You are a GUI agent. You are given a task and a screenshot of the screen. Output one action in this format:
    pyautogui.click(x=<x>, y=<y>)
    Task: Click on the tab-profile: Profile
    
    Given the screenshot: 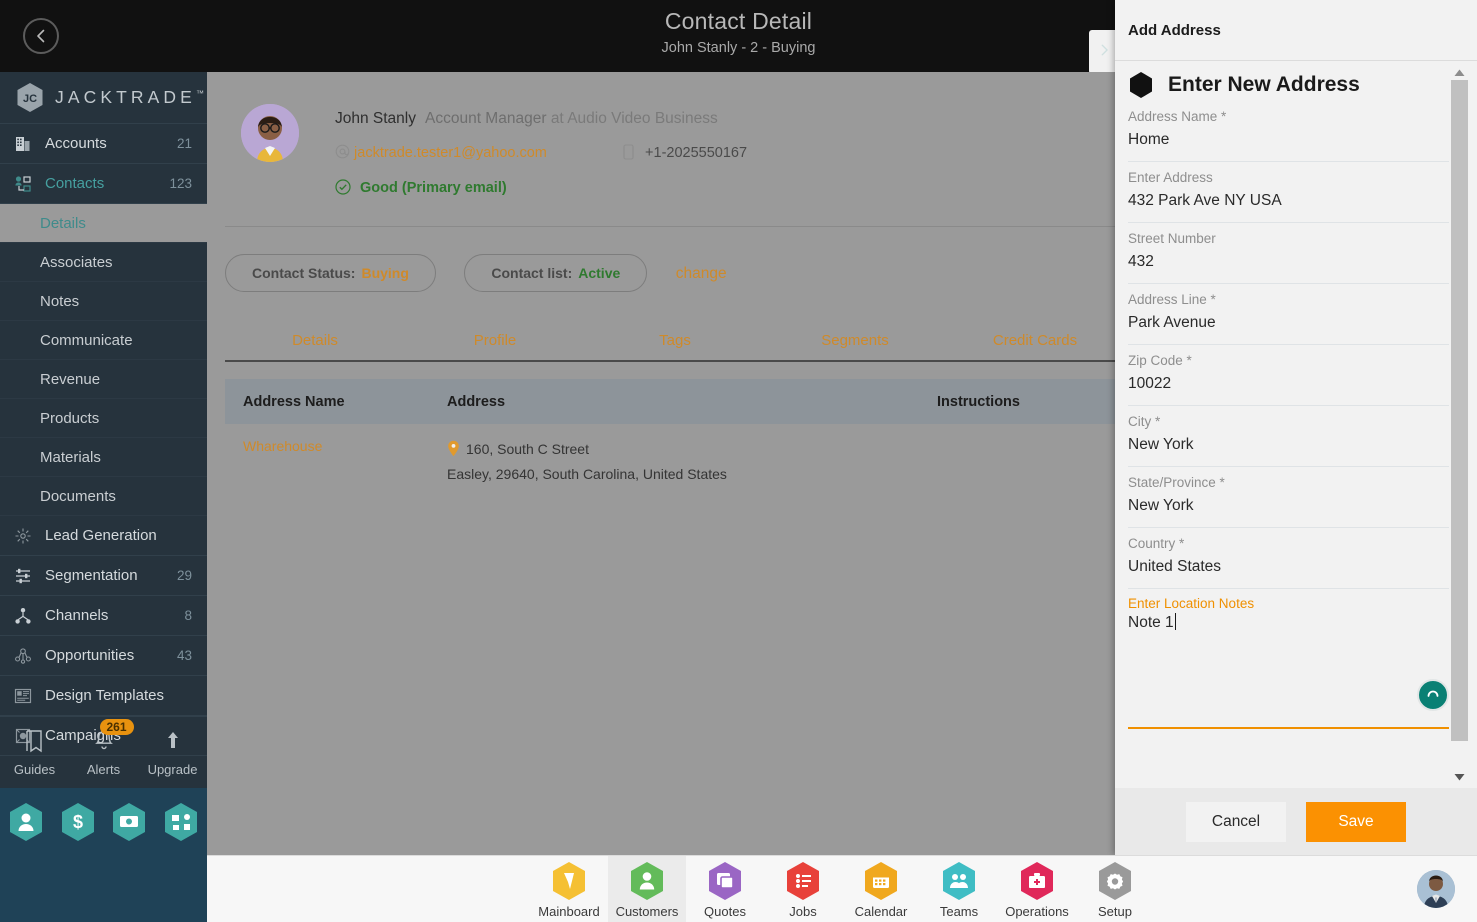 What is the action you would take?
    pyautogui.click(x=495, y=340)
    